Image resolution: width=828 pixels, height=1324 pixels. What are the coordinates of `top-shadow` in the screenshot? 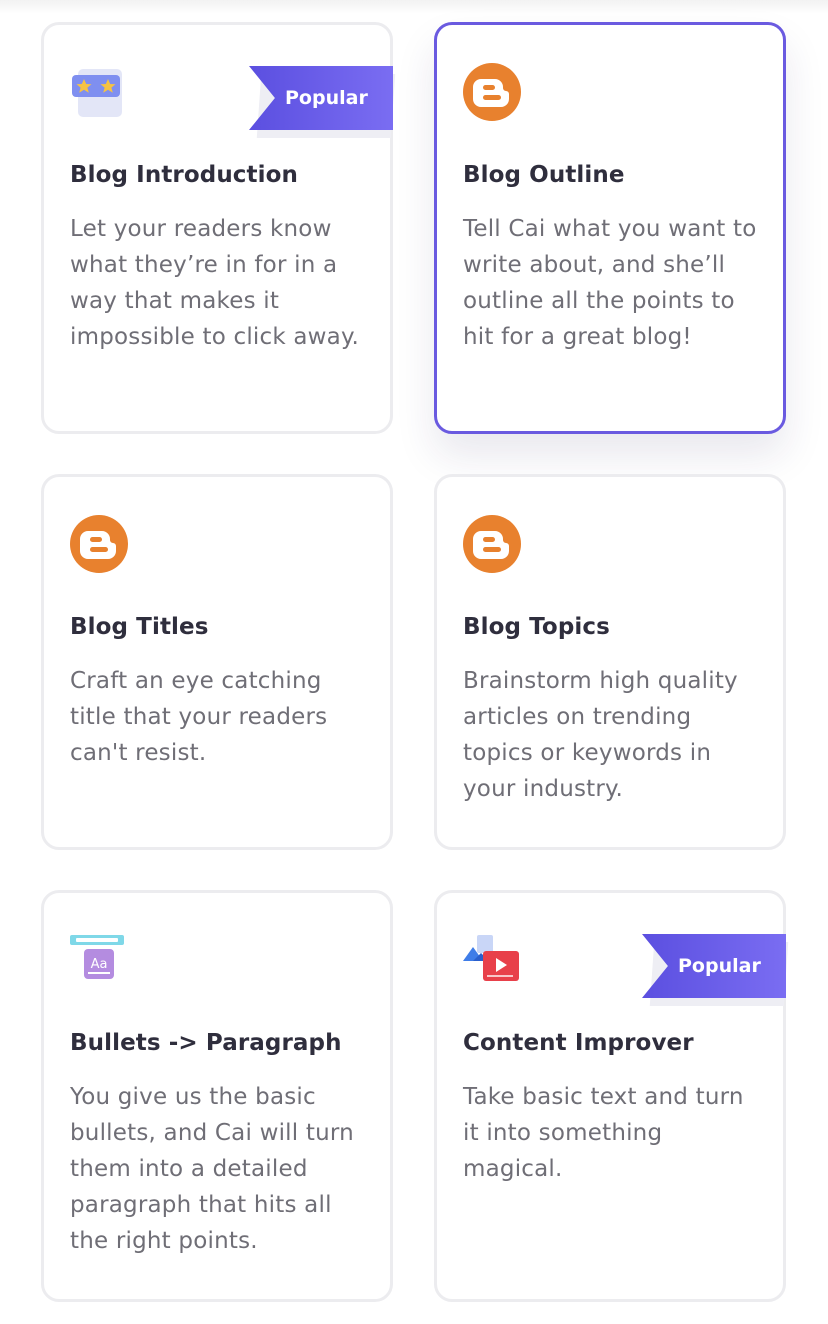 It's located at (414, 7).